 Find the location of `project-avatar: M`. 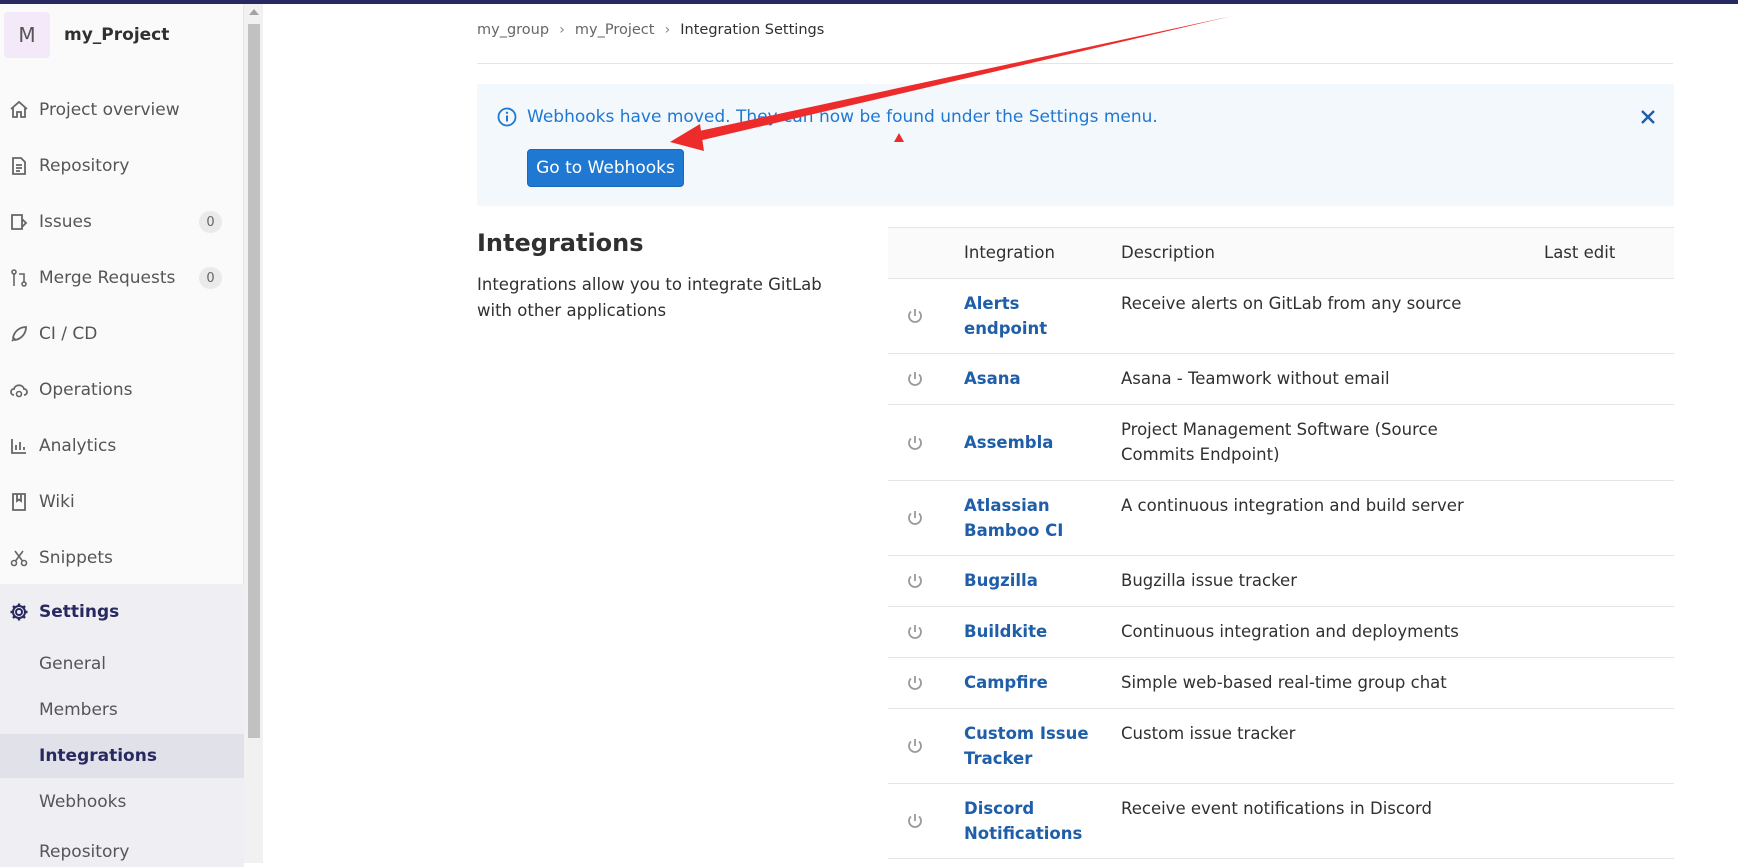

project-avatar: M is located at coordinates (27, 35).